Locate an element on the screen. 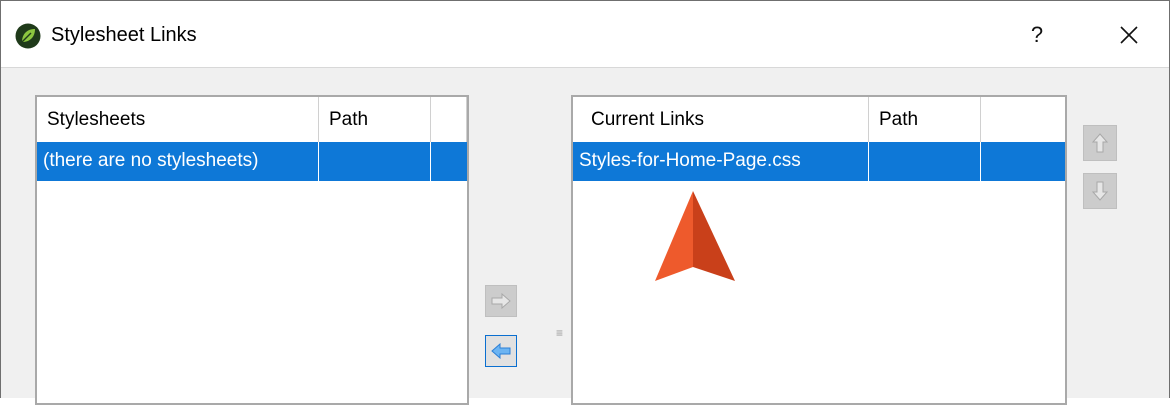  close-button is located at coordinates (1129, 35).